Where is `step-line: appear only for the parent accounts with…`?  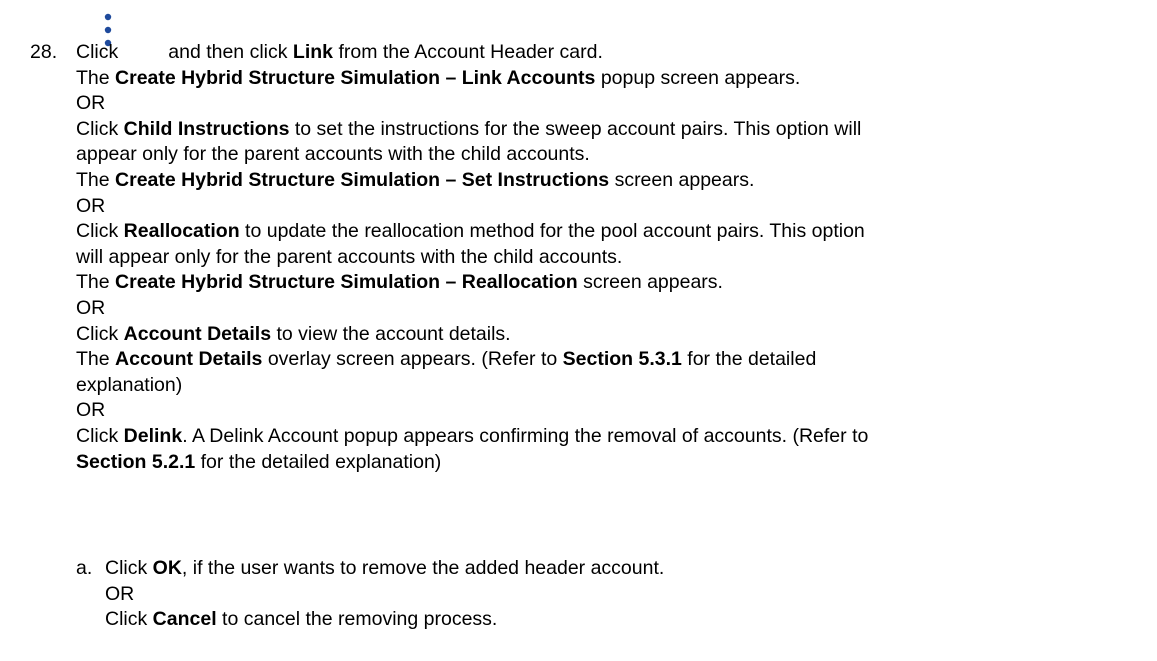 step-line: appear only for the parent accounts with… is located at coordinates (333, 154).